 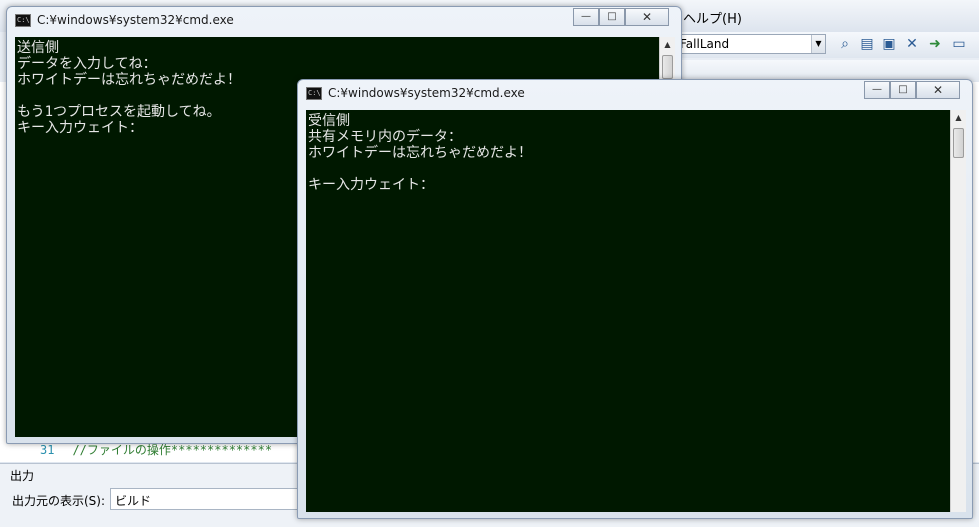 I want to click on tools-icon: ✕, so click(x=912, y=44).